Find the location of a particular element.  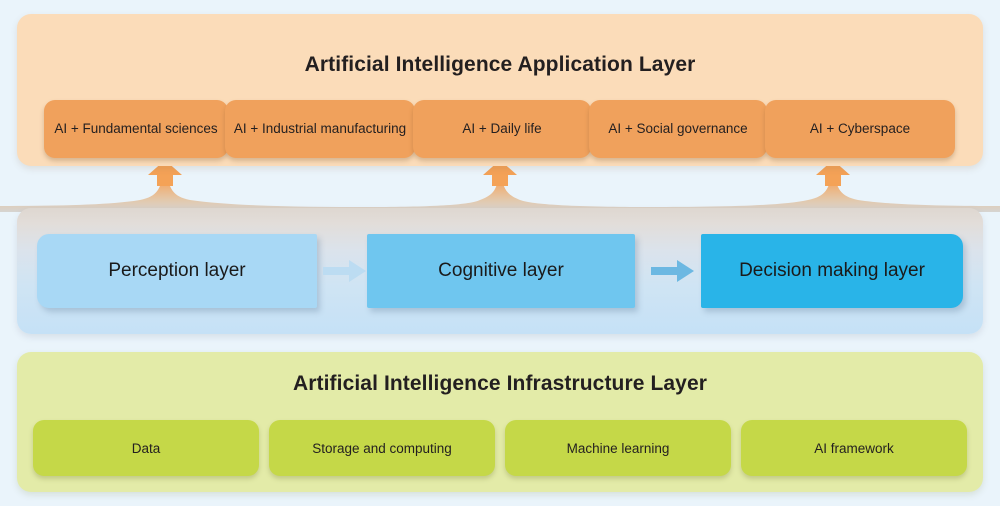

app-chip-label: AI + Social governance is located at coordinates (678, 128).